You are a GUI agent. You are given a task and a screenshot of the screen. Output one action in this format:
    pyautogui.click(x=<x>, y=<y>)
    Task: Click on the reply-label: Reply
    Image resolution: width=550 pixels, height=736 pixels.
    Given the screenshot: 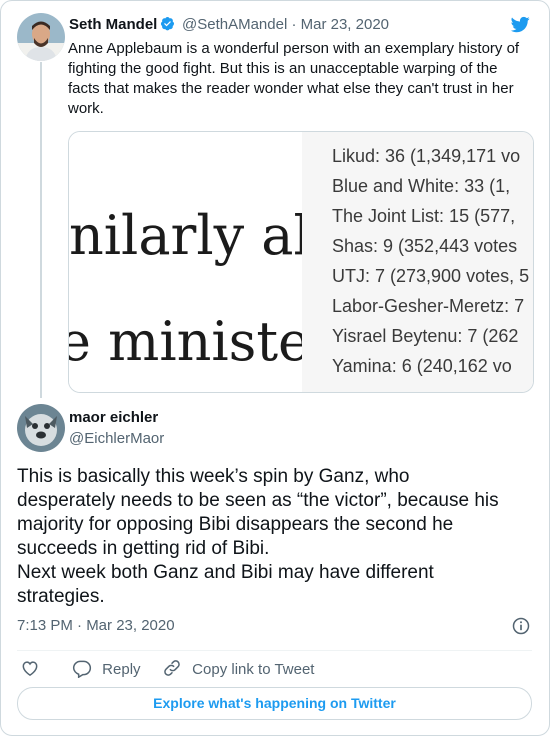 What is the action you would take?
    pyautogui.click(x=121, y=669)
    